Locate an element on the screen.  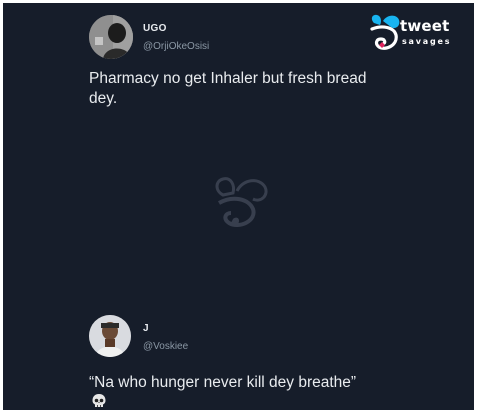
tweet-text-line: “Na who hunger never kill dey breathe” is located at coordinates (223, 382).